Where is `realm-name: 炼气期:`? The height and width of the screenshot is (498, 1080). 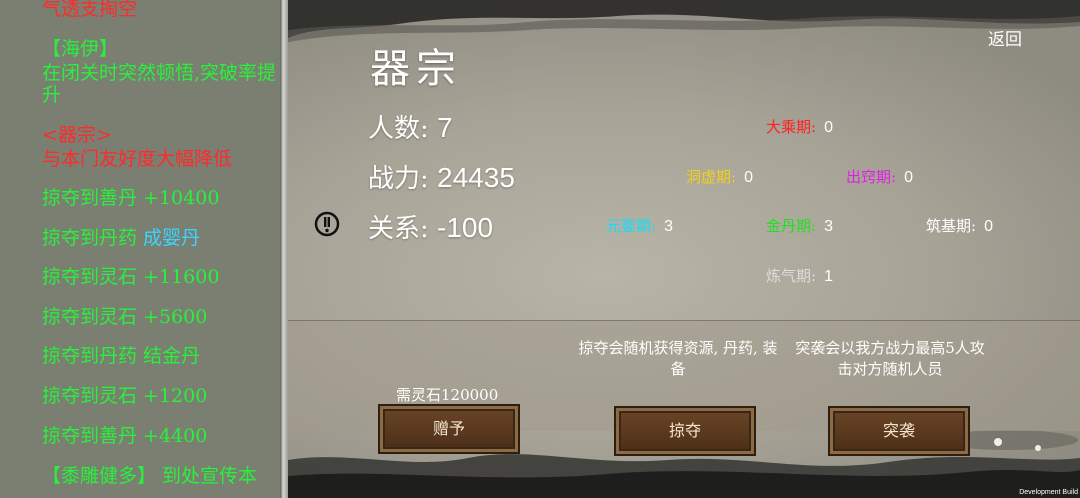 realm-name: 炼气期: is located at coordinates (791, 276).